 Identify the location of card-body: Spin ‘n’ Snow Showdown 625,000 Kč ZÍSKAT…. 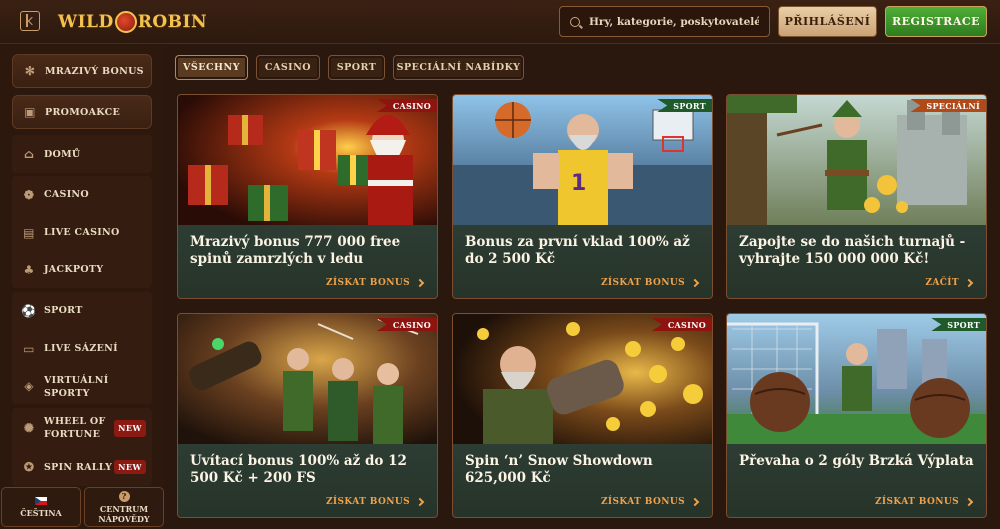
(582, 480).